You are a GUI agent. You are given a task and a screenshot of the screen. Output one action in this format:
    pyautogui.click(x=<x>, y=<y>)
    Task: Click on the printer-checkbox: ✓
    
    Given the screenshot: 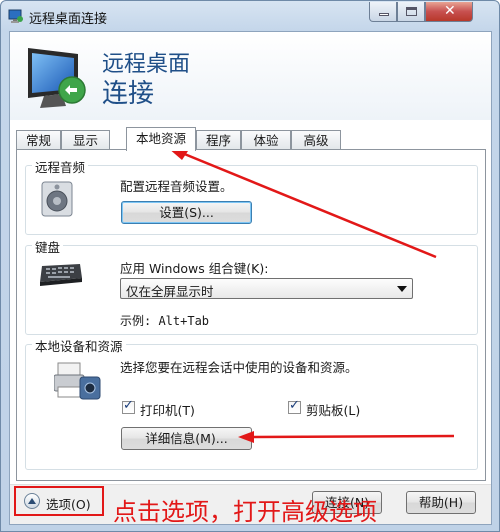 What is the action you would take?
    pyautogui.click(x=128, y=406)
    